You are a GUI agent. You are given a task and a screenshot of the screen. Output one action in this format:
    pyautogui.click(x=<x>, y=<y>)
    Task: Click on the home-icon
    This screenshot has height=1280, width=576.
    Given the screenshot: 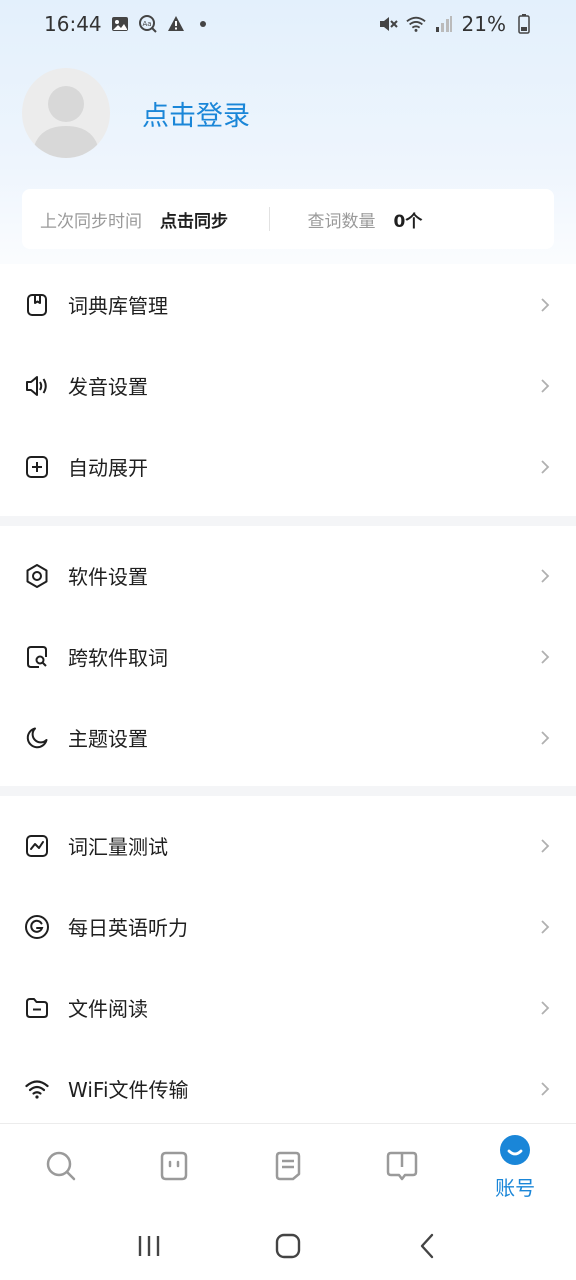 What is the action you would take?
    pyautogui.click(x=288, y=1245)
    